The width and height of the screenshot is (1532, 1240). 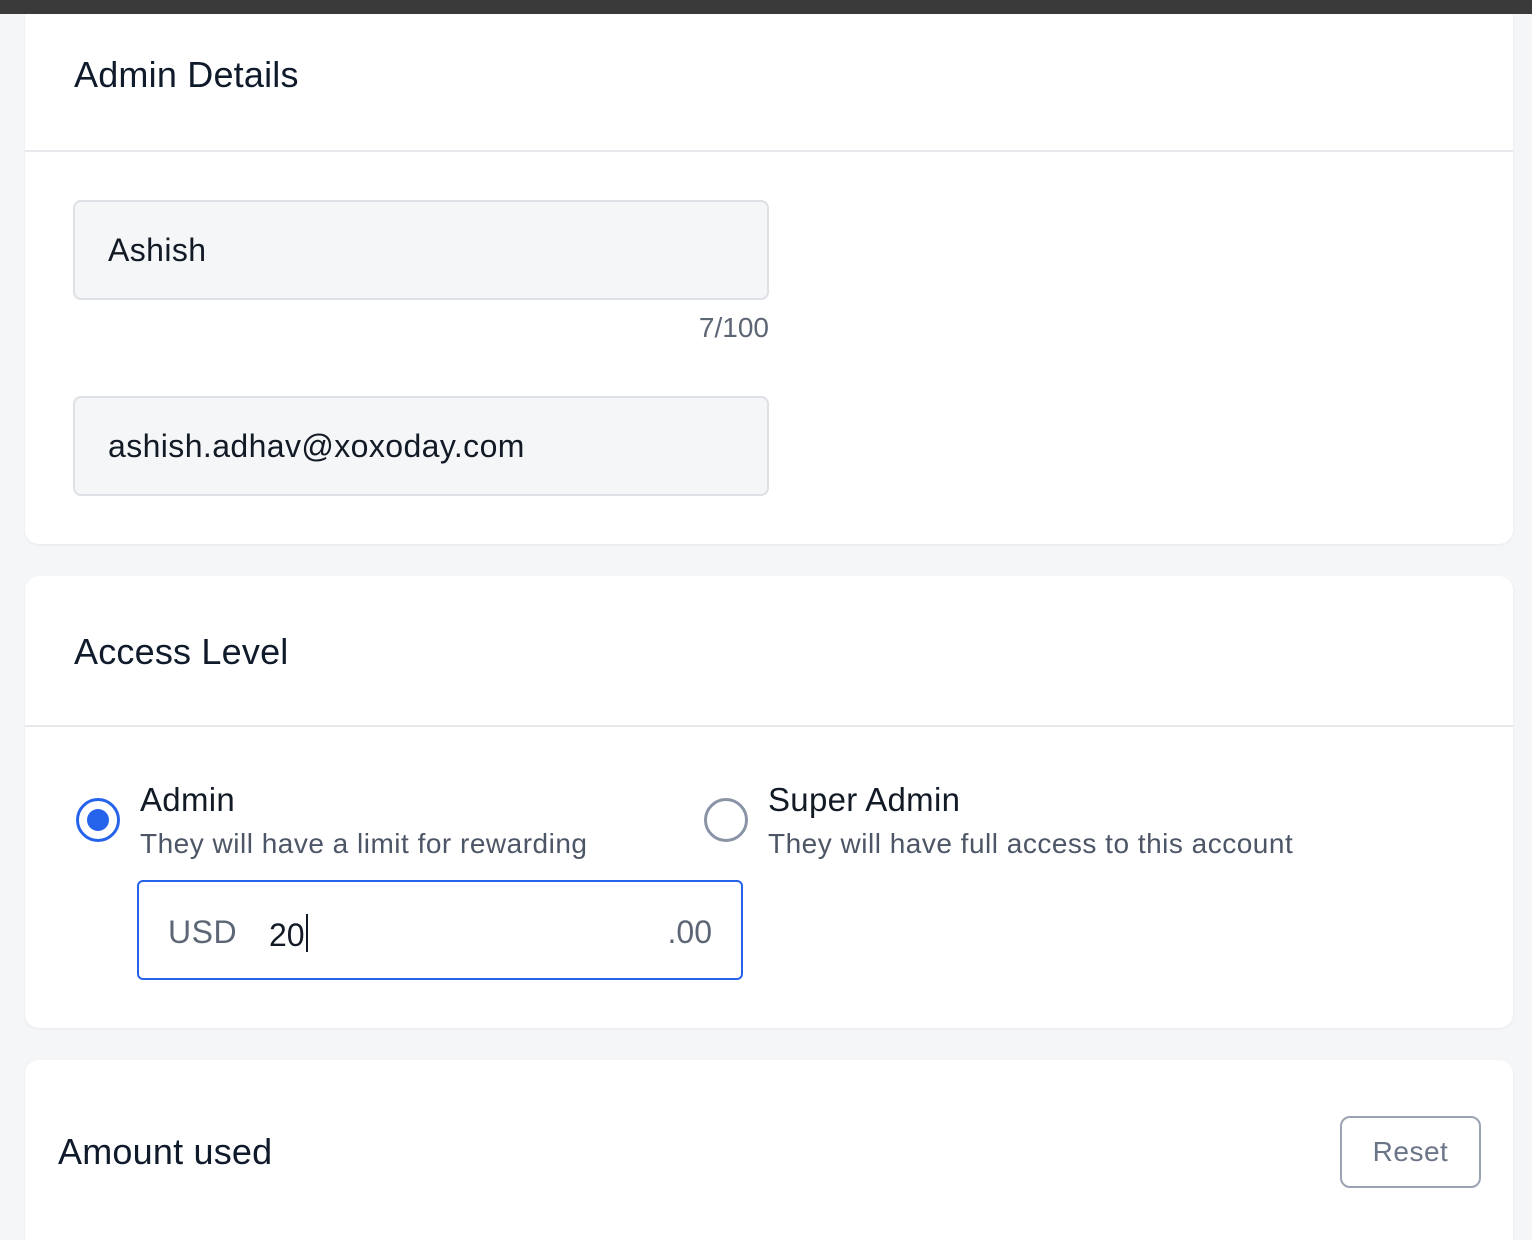 I want to click on name-field-value: Ashish, so click(x=157, y=249).